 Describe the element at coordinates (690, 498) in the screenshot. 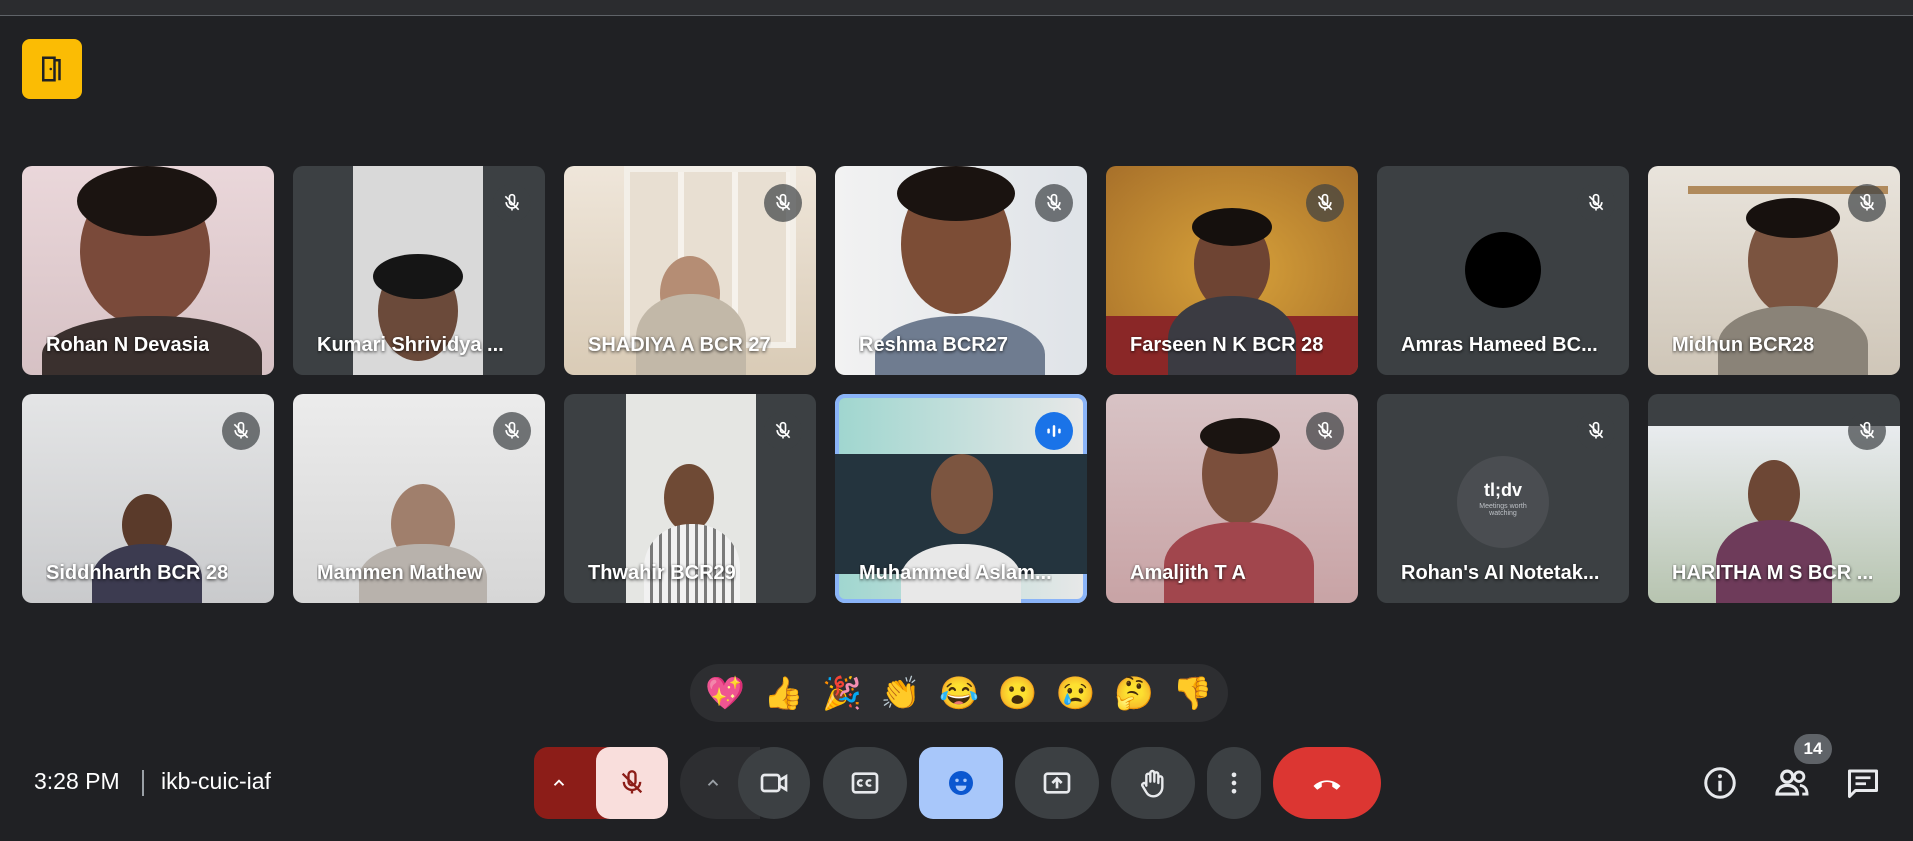

I see `participant-tile: Thwahir BCR29` at that location.